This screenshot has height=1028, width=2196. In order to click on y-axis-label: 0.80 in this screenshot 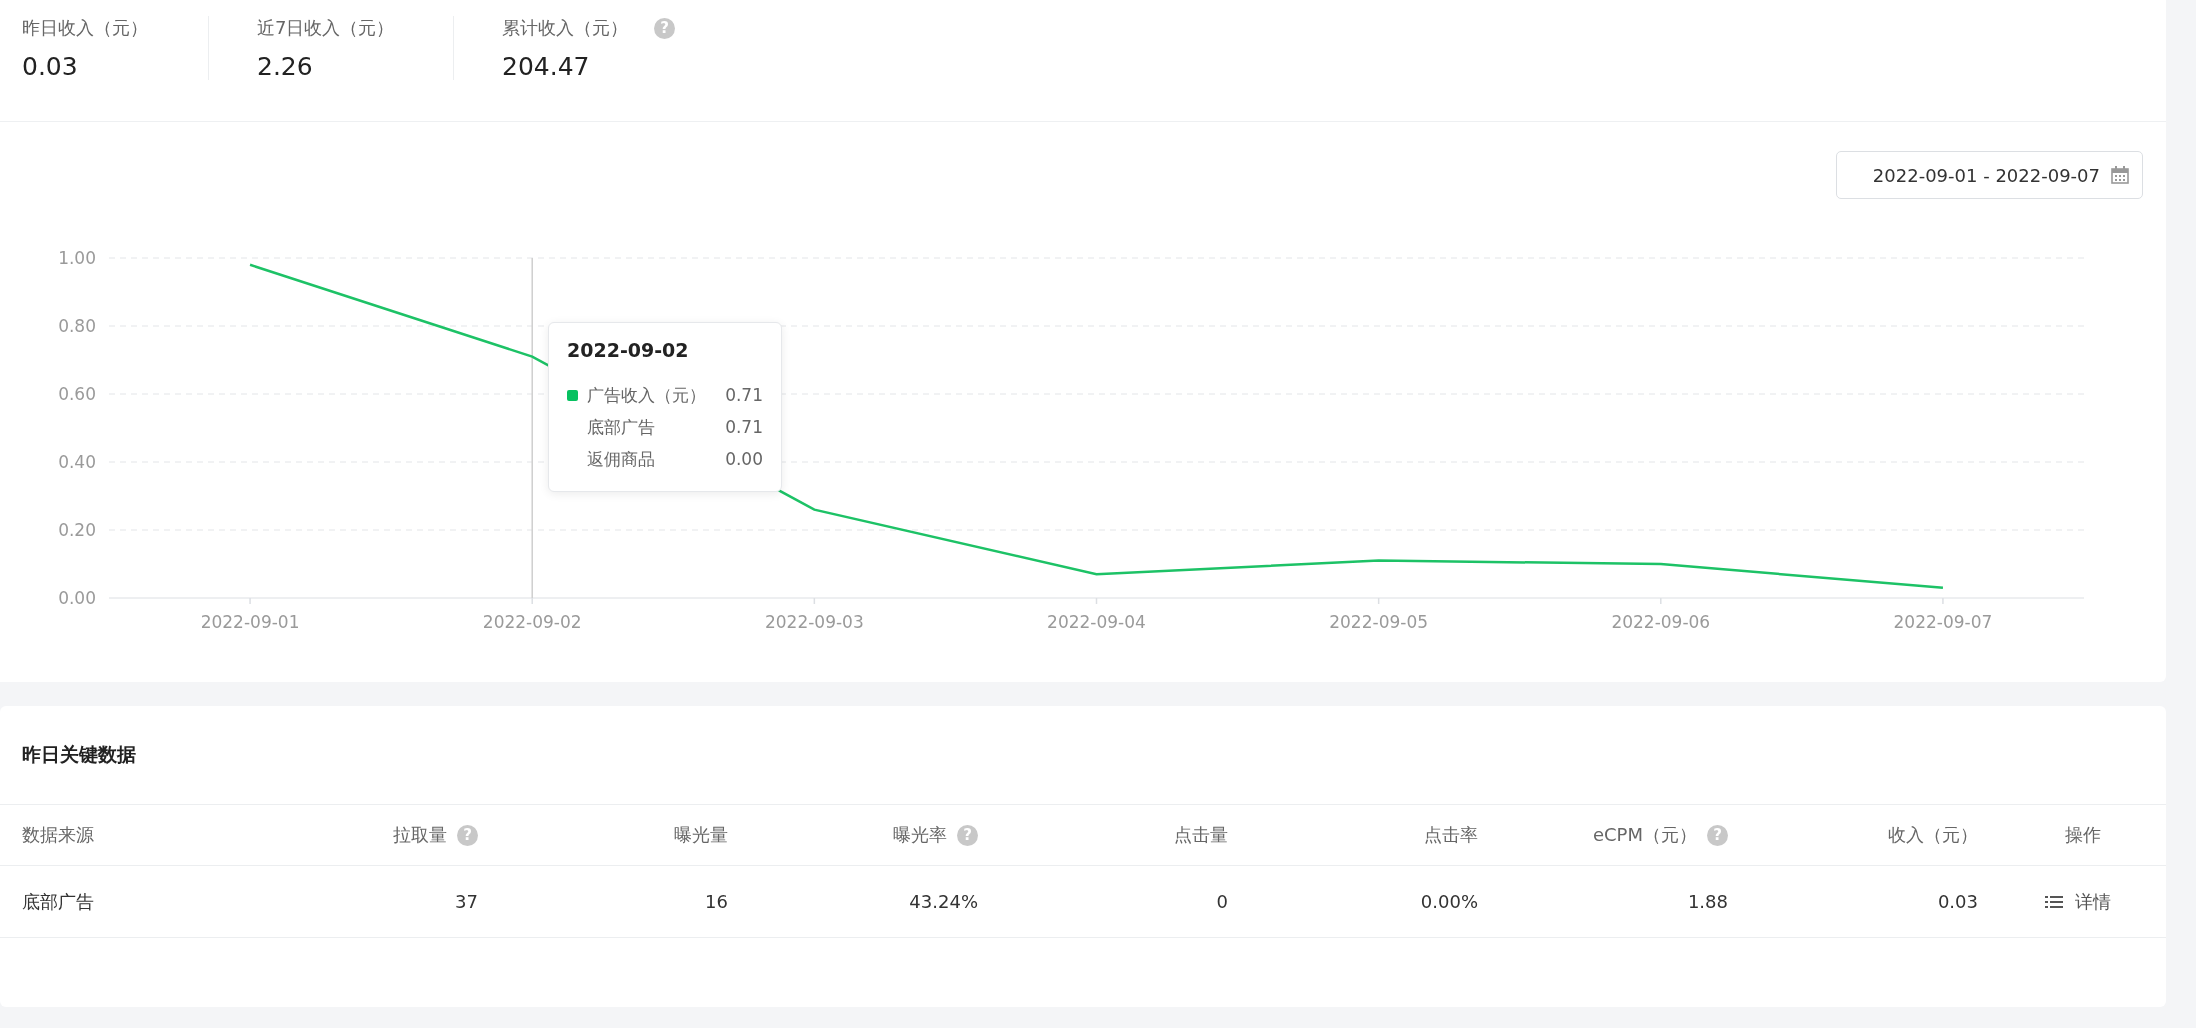, I will do `click(77, 326)`.